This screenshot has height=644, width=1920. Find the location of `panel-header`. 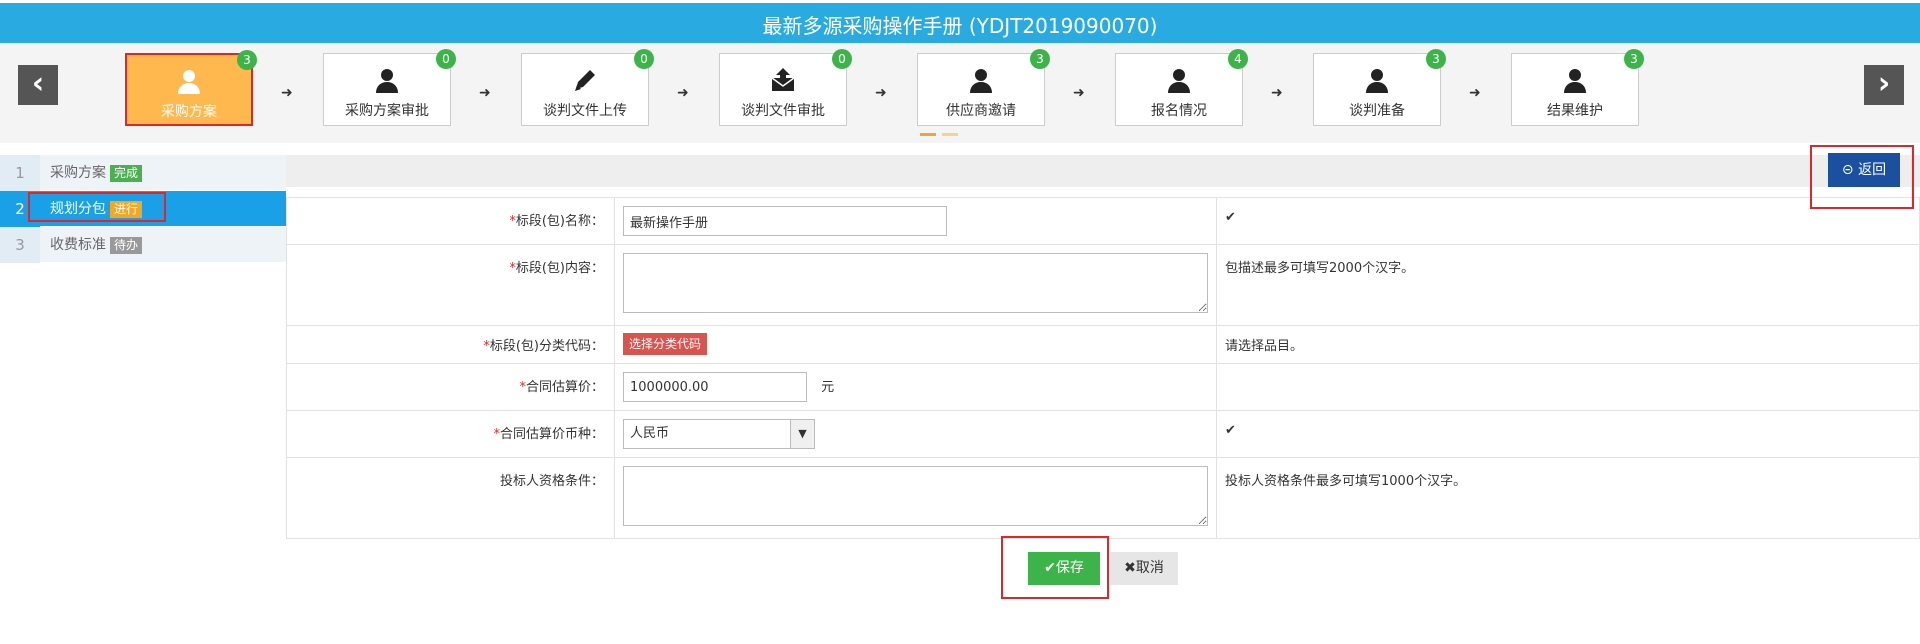

panel-header is located at coordinates (1103, 171).